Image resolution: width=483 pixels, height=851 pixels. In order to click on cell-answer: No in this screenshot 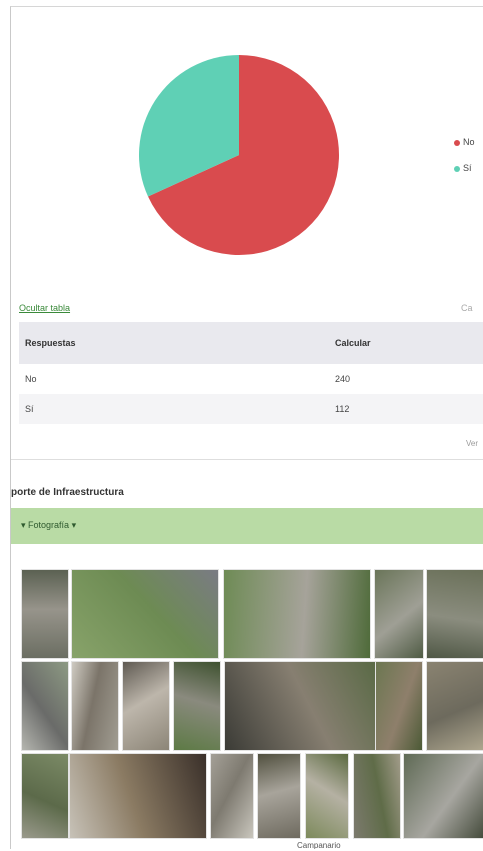, I will do `click(174, 379)`.